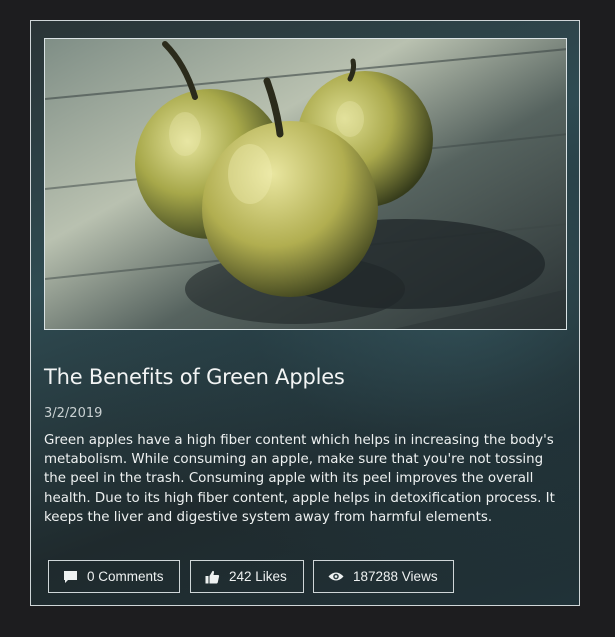 This screenshot has width=615, height=637. I want to click on eye-icon, so click(336, 576).